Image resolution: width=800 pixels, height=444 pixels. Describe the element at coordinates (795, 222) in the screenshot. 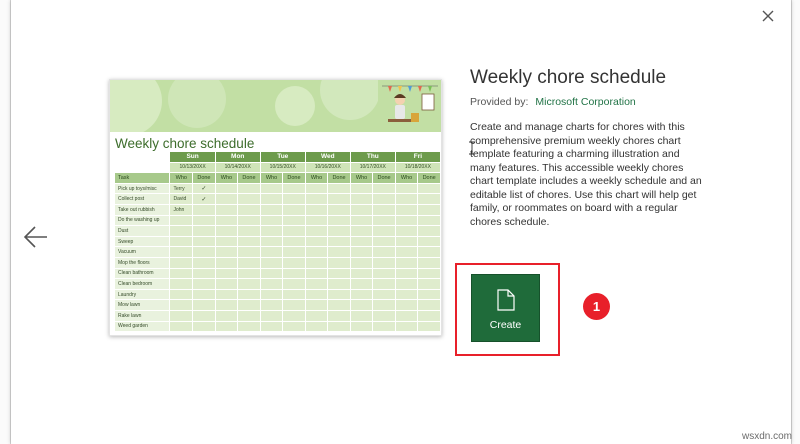

I see `background-window-right-edge` at that location.